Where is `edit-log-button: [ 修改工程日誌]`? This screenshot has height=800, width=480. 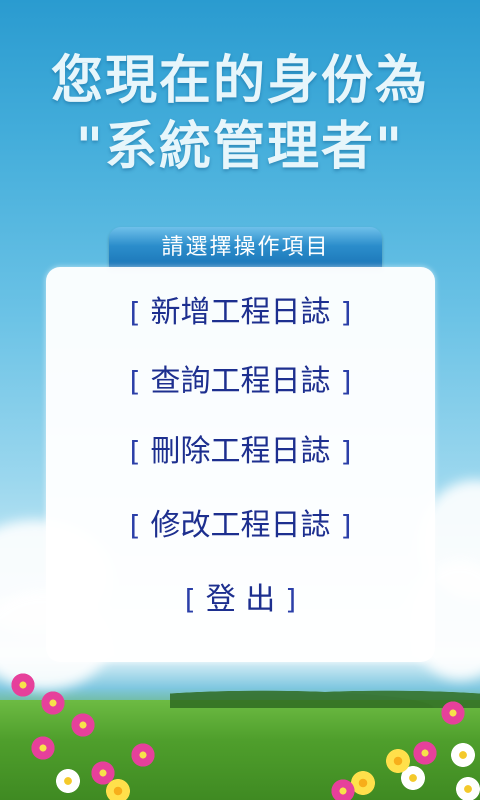 edit-log-button: [ 修改工程日誌] is located at coordinates (240, 526).